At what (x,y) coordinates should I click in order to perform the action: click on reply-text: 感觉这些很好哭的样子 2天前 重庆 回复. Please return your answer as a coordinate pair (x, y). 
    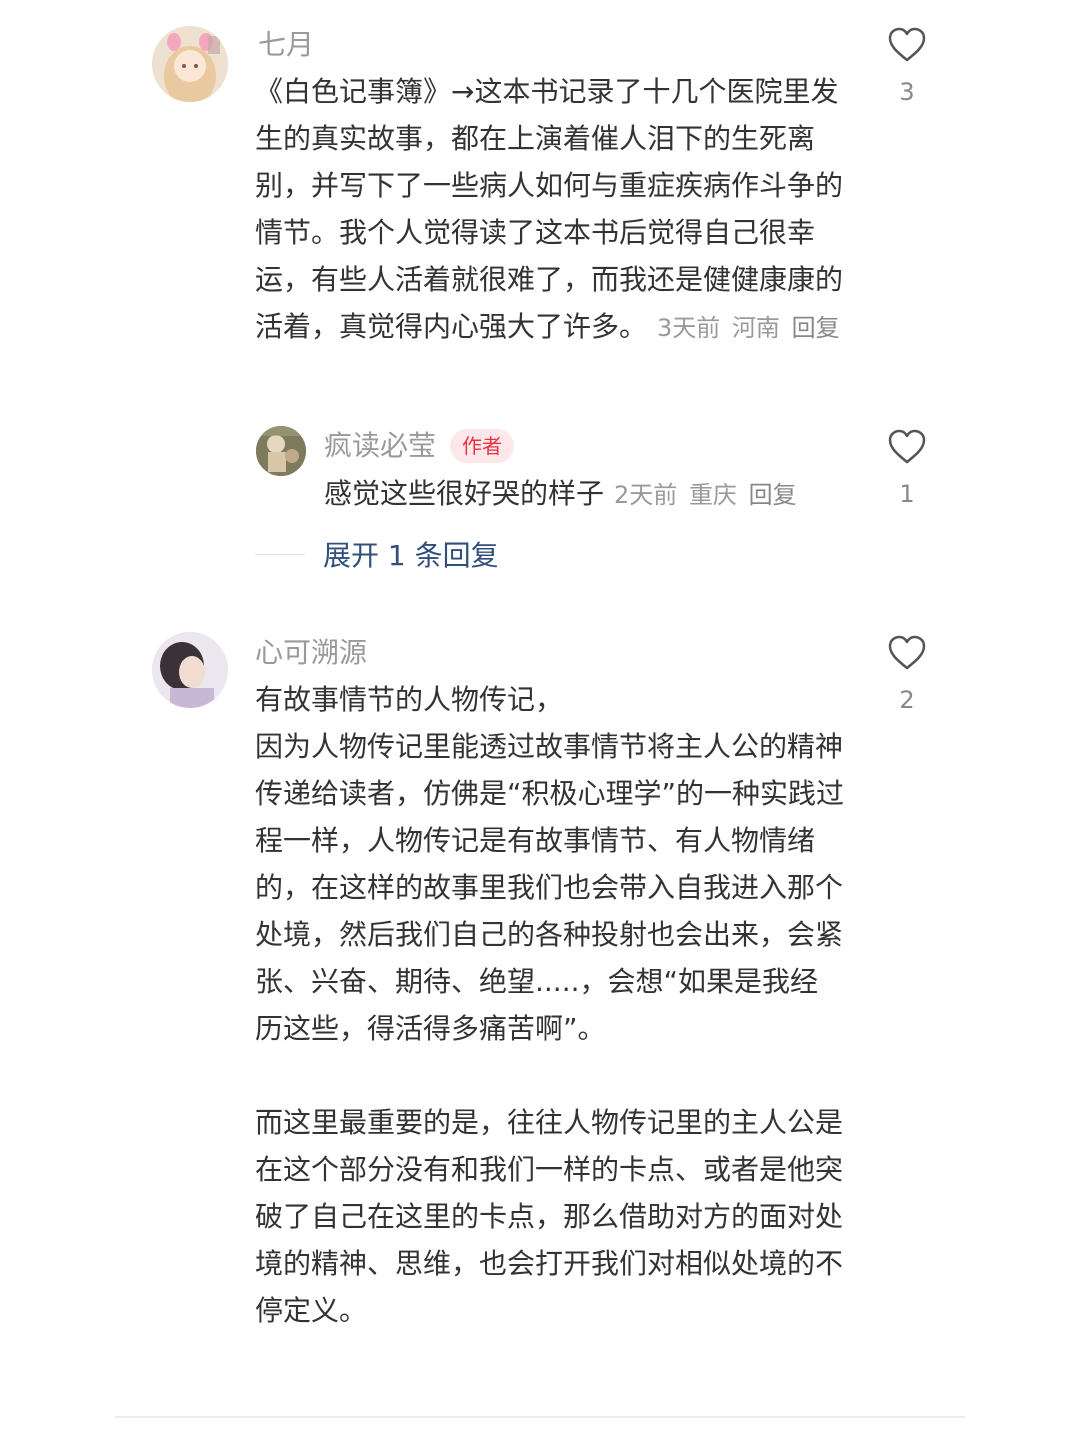
    Looking at the image, I should click on (594, 494).